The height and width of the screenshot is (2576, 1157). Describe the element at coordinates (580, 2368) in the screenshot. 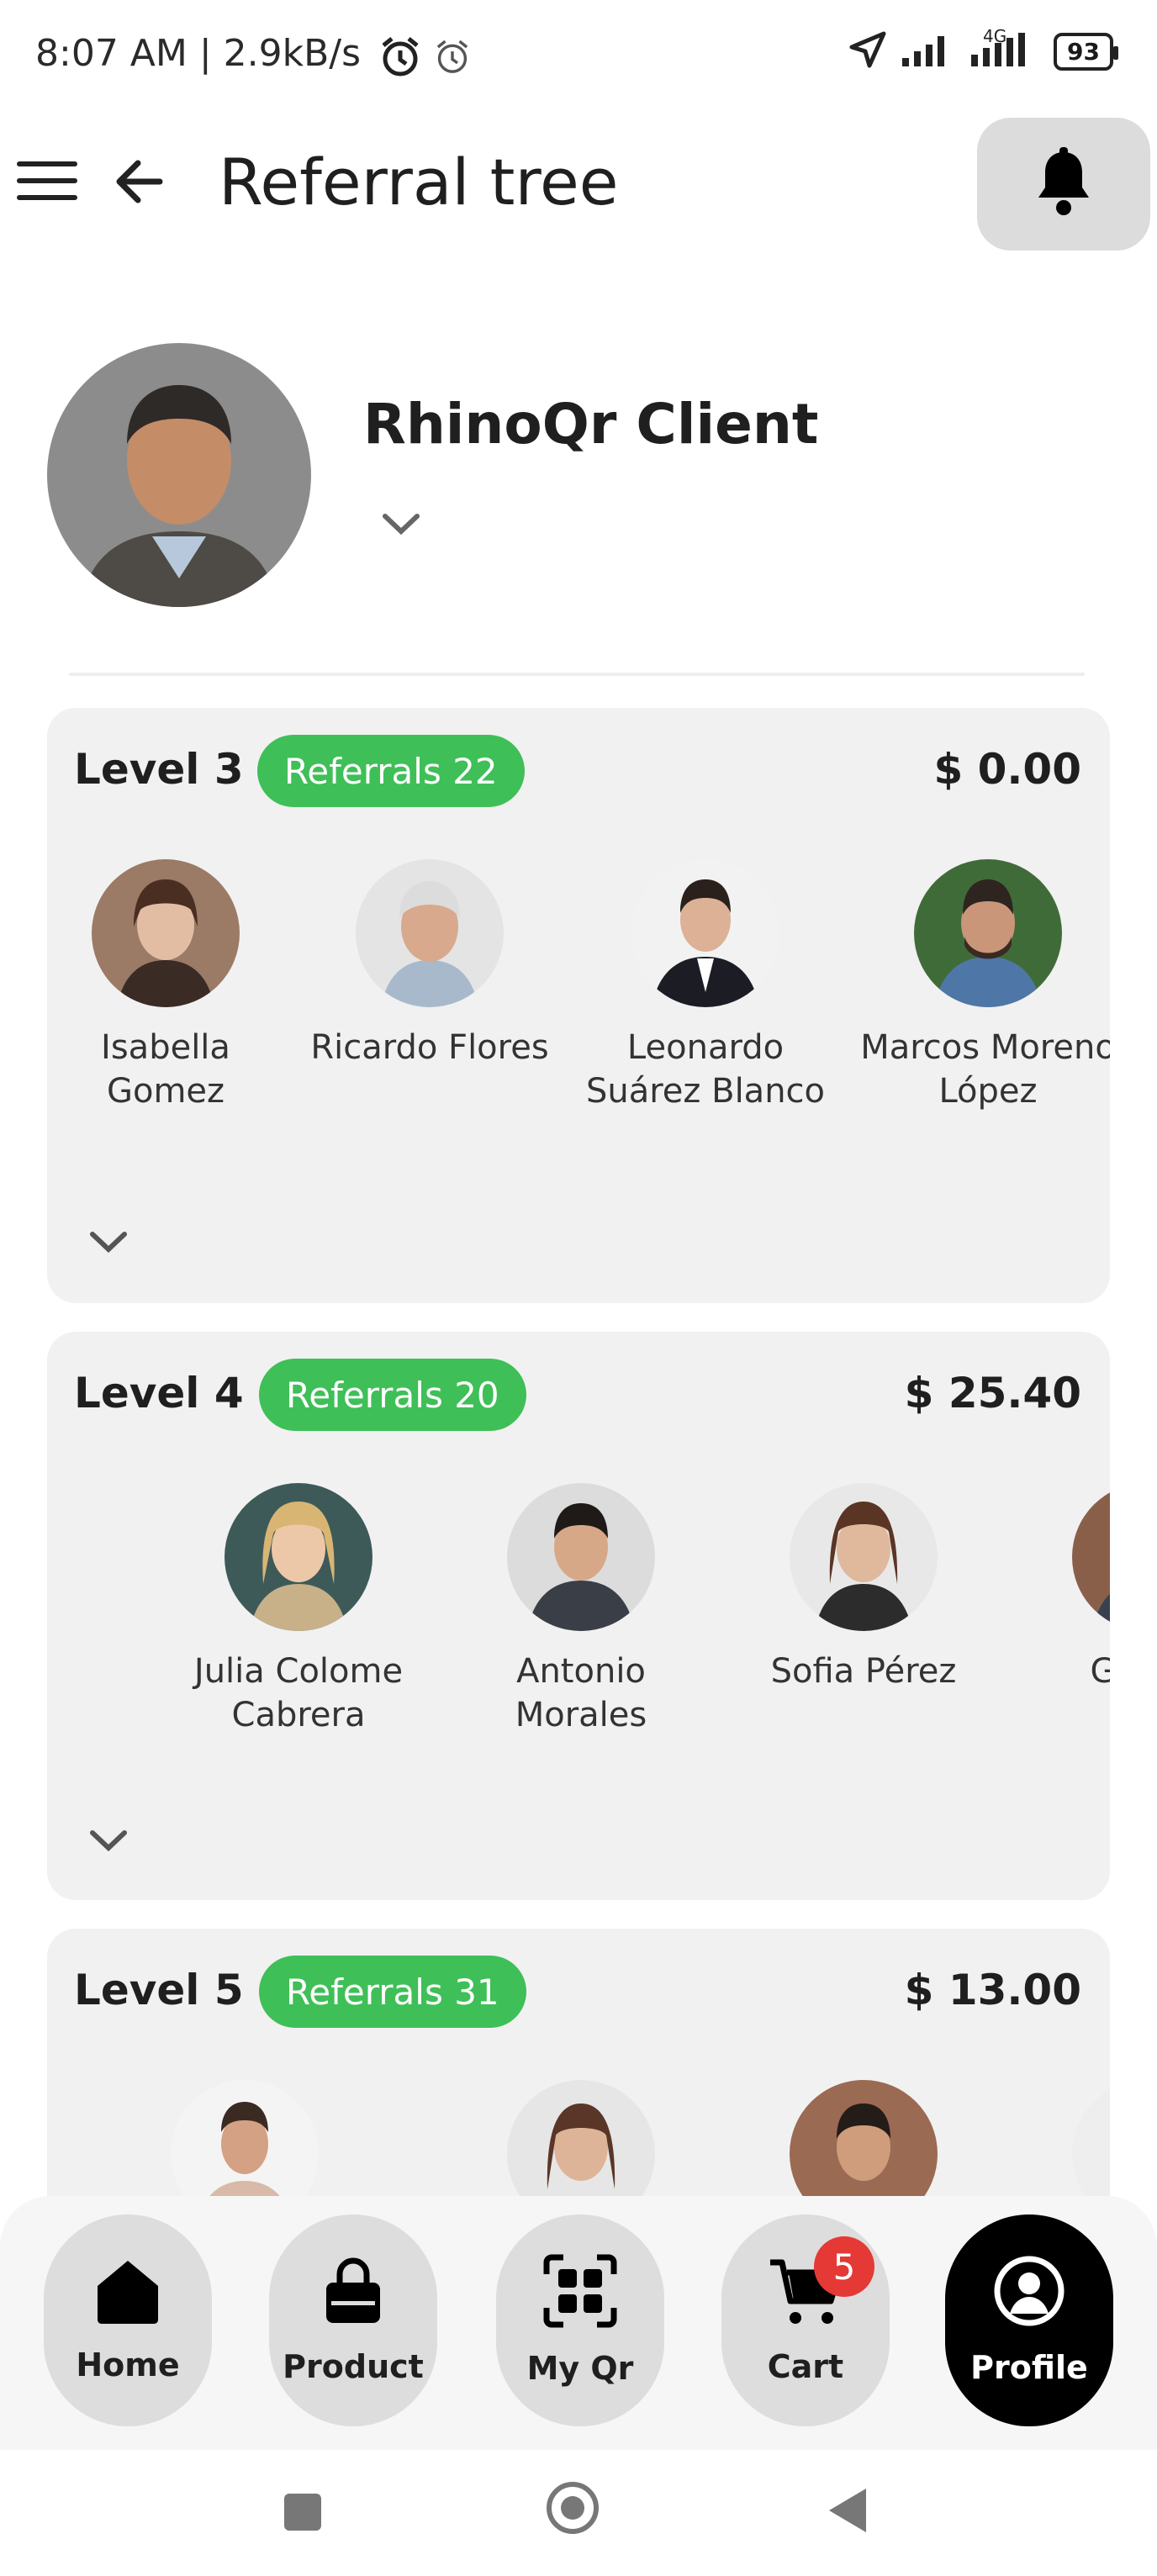

I see `nav-label: My Qr` at that location.